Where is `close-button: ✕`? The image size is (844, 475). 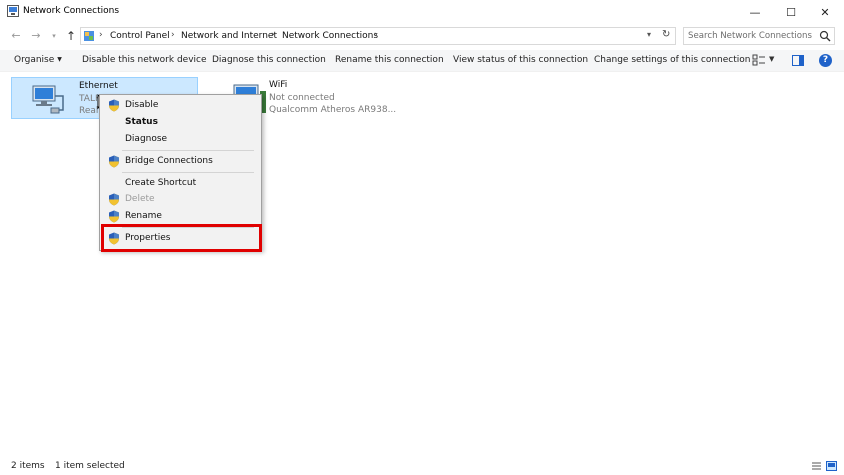
close-button: ✕ is located at coordinates (825, 12).